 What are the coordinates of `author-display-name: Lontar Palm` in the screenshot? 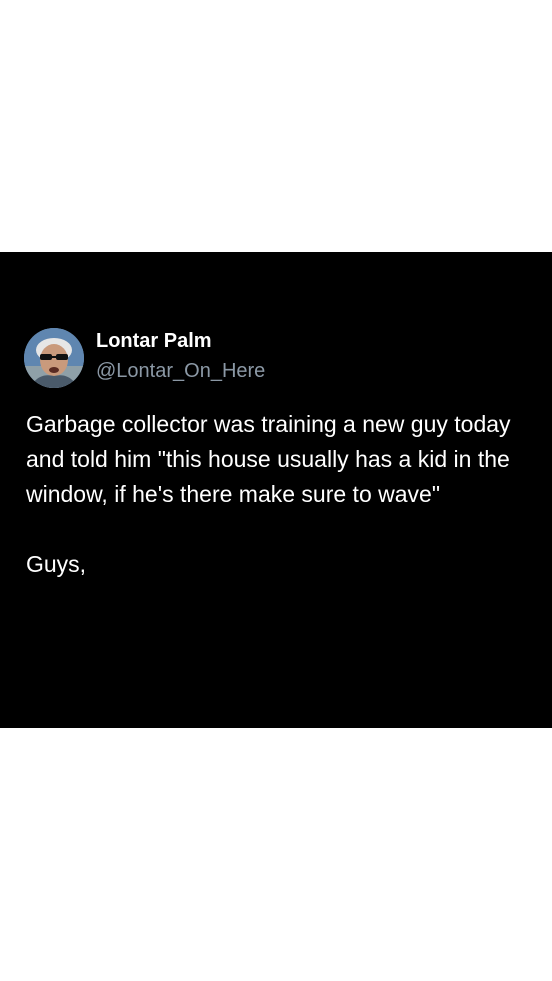 It's located at (154, 341).